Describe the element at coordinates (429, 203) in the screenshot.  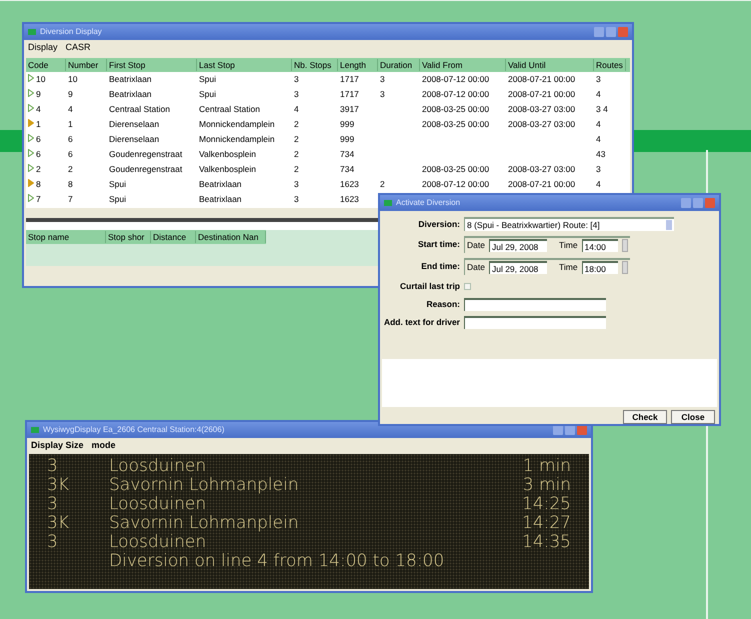
I see `window-title: Activate Diversion` at that location.